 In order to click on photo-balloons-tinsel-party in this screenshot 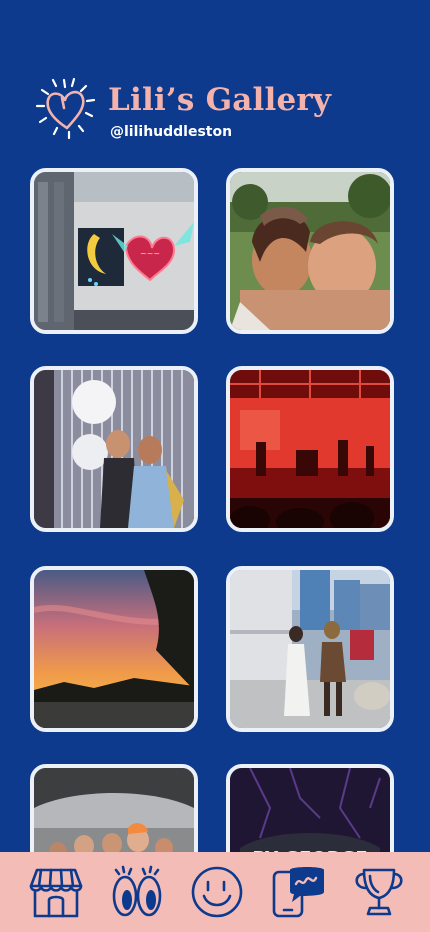, I will do `click(114, 449)`.